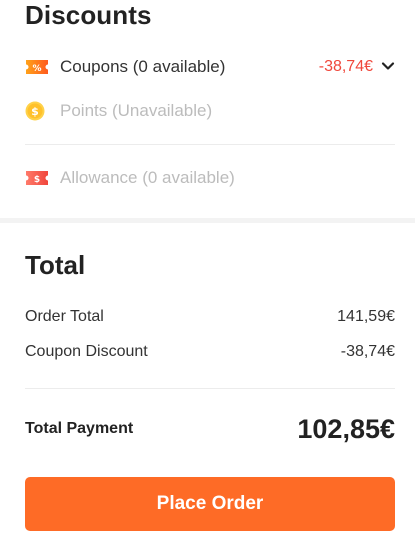  What do you see at coordinates (207, 220) in the screenshot?
I see `section-separator` at bounding box center [207, 220].